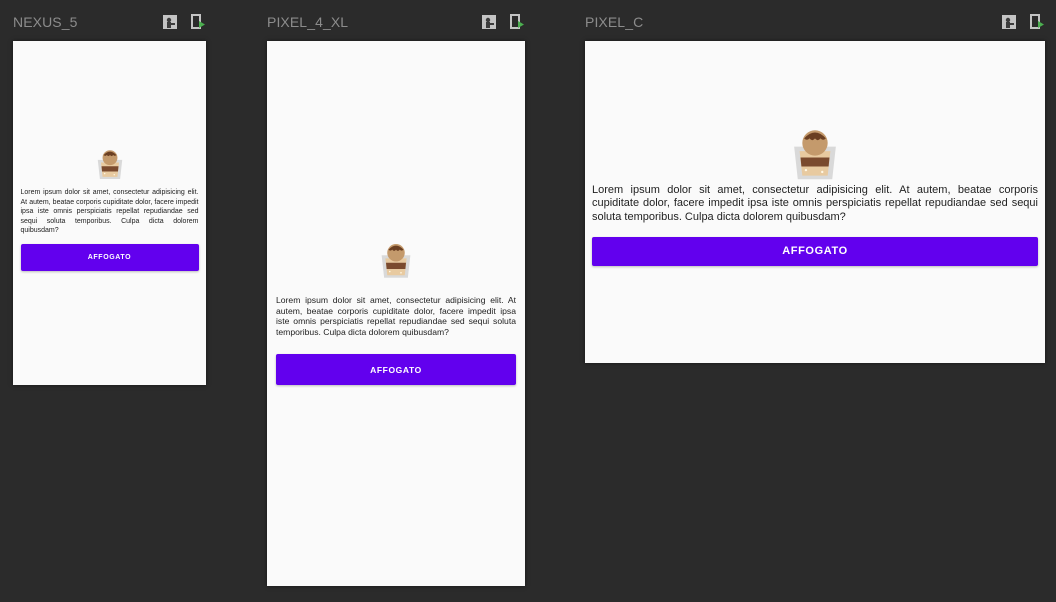 Image resolution: width=1056 pixels, height=602 pixels. What do you see at coordinates (45, 22) in the screenshot?
I see `device-name-label: NEXUS_5` at bounding box center [45, 22].